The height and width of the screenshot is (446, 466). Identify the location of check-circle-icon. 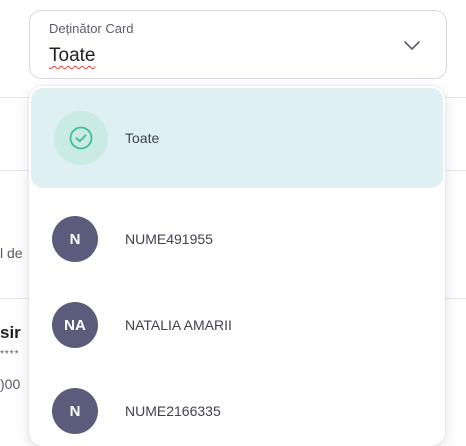
(81, 138).